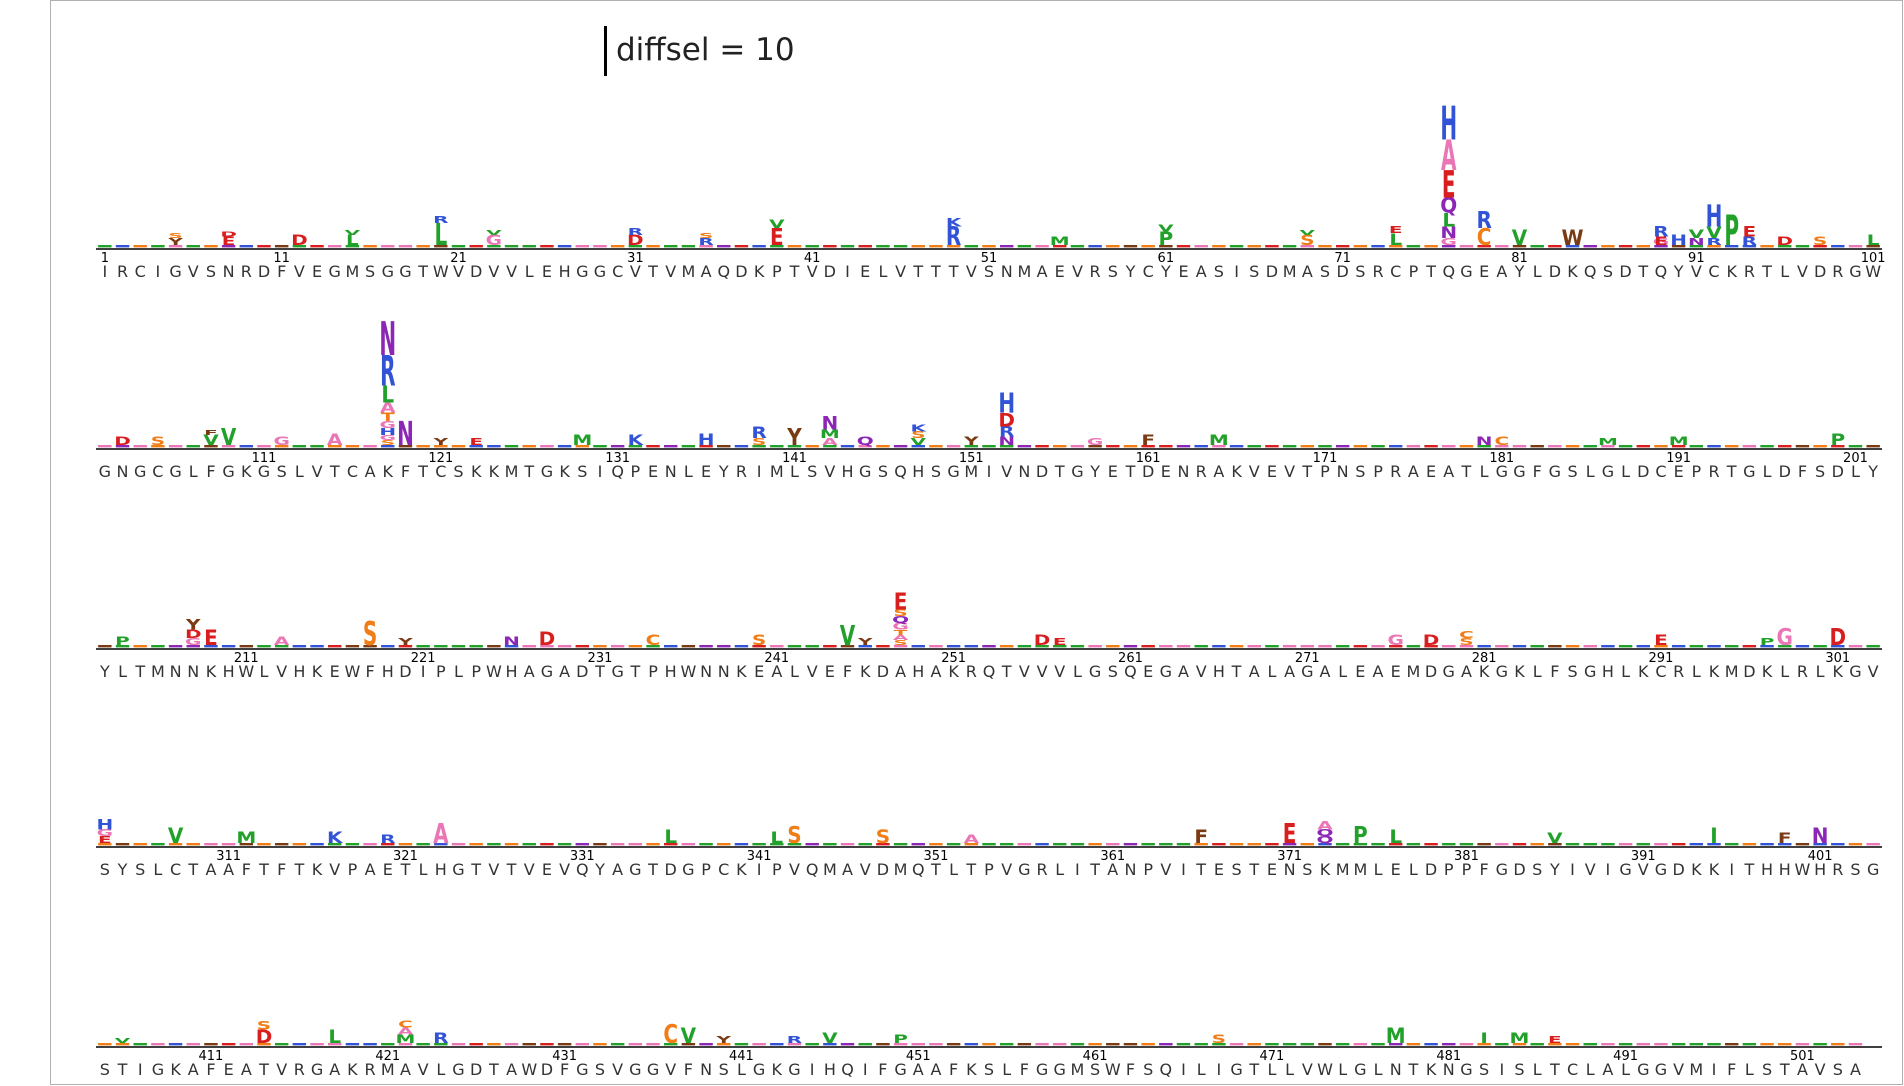 Image resolution: width=1904 pixels, height=1086 pixels. I want to click on logo-letter: S, so click(175, 236).